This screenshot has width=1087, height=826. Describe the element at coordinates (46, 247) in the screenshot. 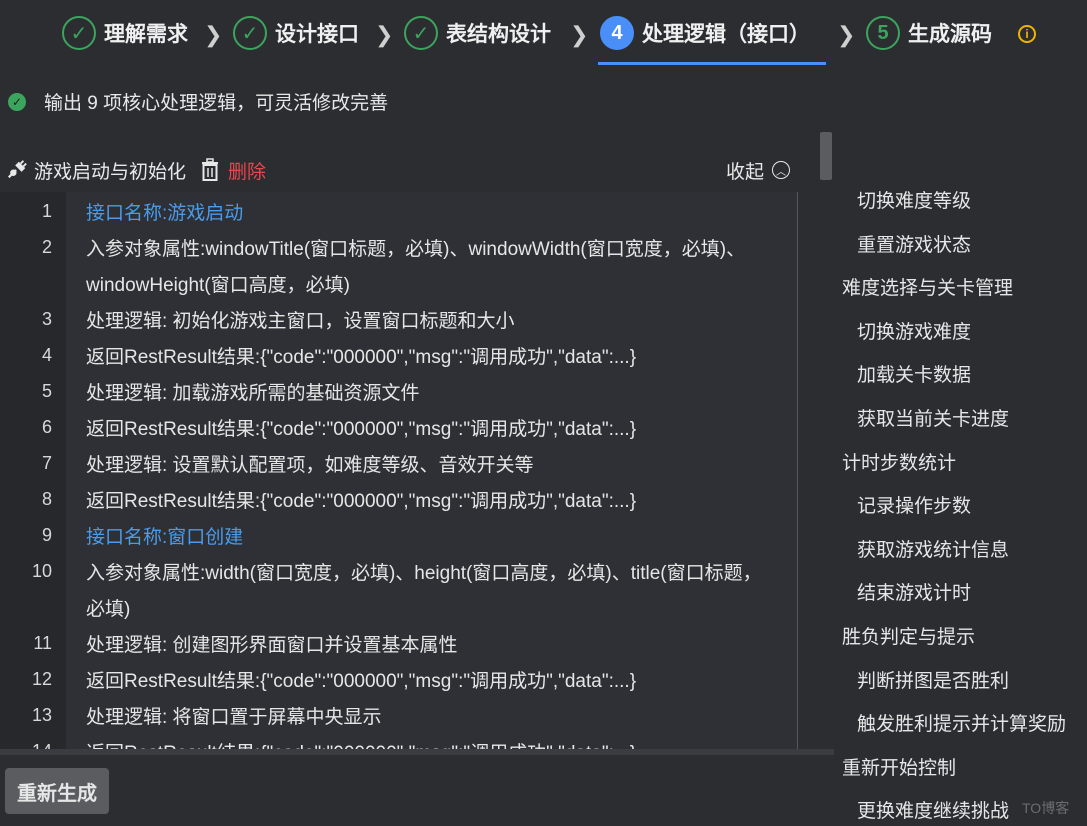

I see `line-number: 2` at that location.